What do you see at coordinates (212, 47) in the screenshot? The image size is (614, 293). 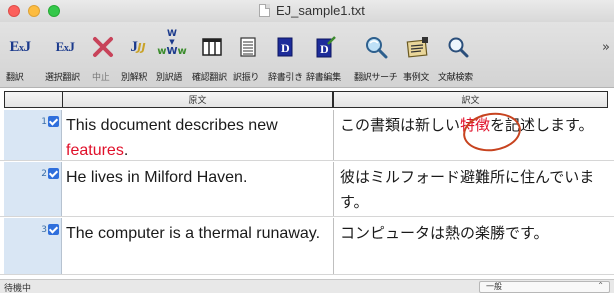 I see `confirm-translate-icon` at bounding box center [212, 47].